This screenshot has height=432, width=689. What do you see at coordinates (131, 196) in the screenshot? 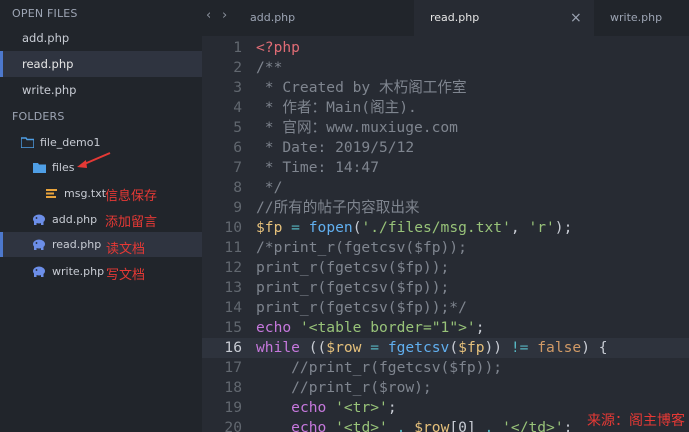
I see `annotation-note: 信息保存` at bounding box center [131, 196].